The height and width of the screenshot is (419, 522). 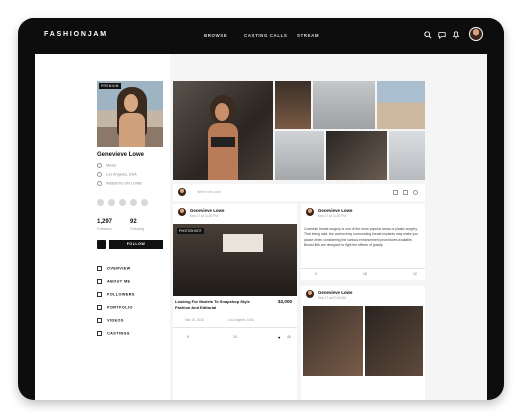 I want to click on post-composer: Write new post, so click(x=299, y=192).